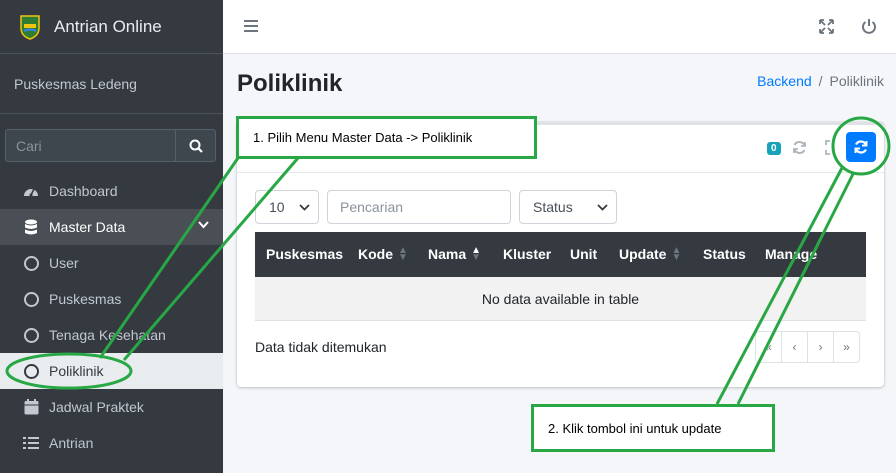 The image size is (896, 473). What do you see at coordinates (820, 347) in the screenshot?
I see `pagination-next-button: ›` at bounding box center [820, 347].